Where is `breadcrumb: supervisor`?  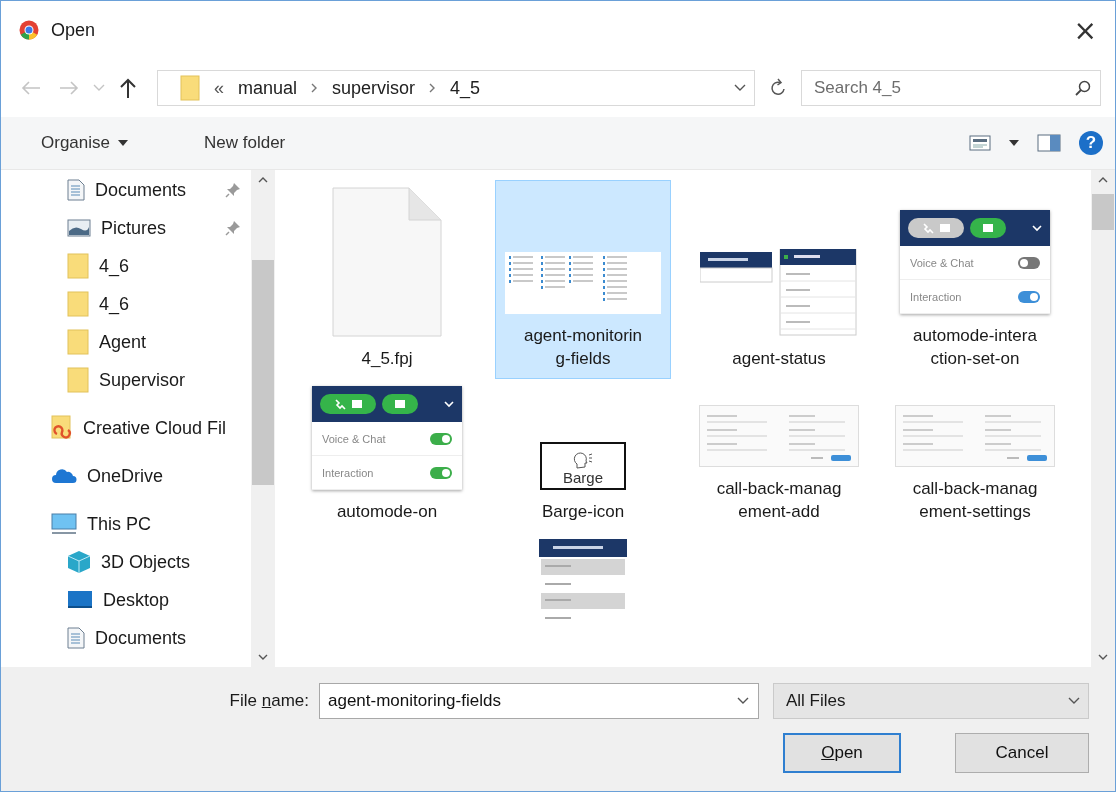
breadcrumb: supervisor is located at coordinates (374, 88).